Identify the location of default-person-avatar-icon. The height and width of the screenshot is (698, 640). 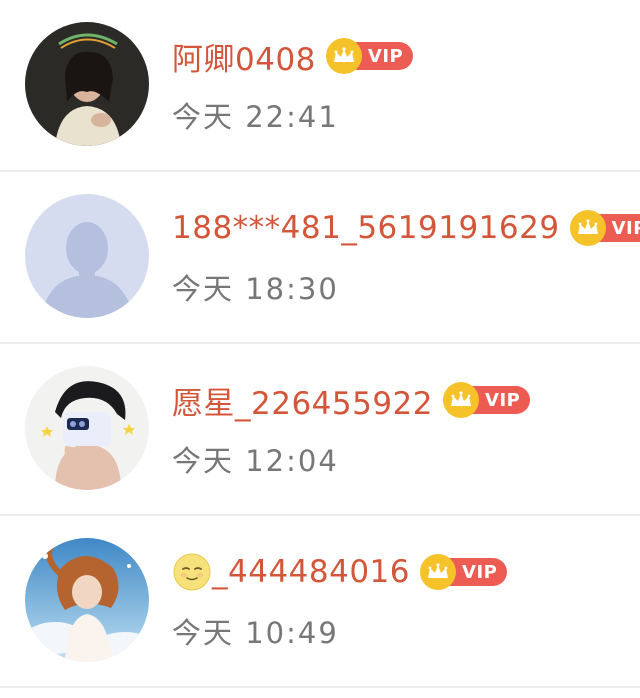
(87, 256).